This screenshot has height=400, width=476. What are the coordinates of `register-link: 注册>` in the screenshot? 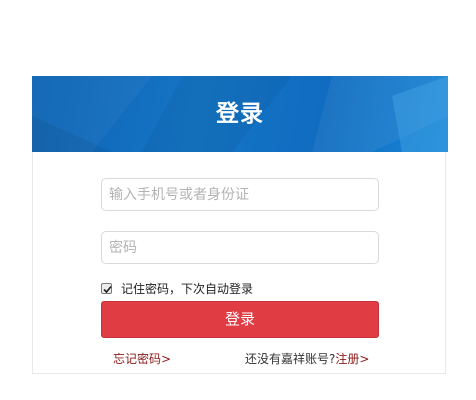 It's located at (352, 359).